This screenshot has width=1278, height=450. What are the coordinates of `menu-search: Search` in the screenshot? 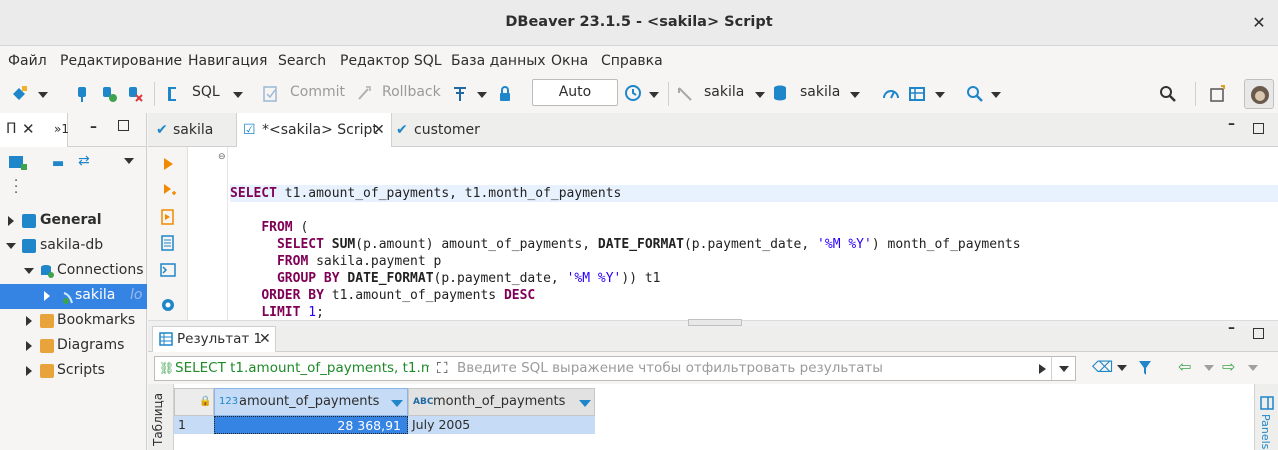 It's located at (302, 61).